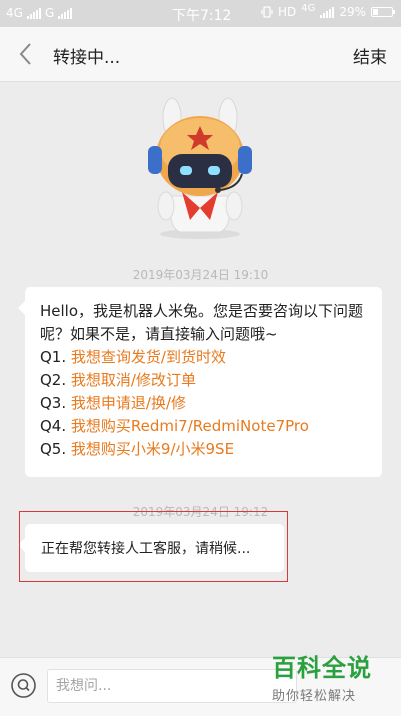 The height and width of the screenshot is (716, 401). Describe the element at coordinates (314, 696) in the screenshot. I see `watermark-subtitle: 助你轻松解决` at that location.